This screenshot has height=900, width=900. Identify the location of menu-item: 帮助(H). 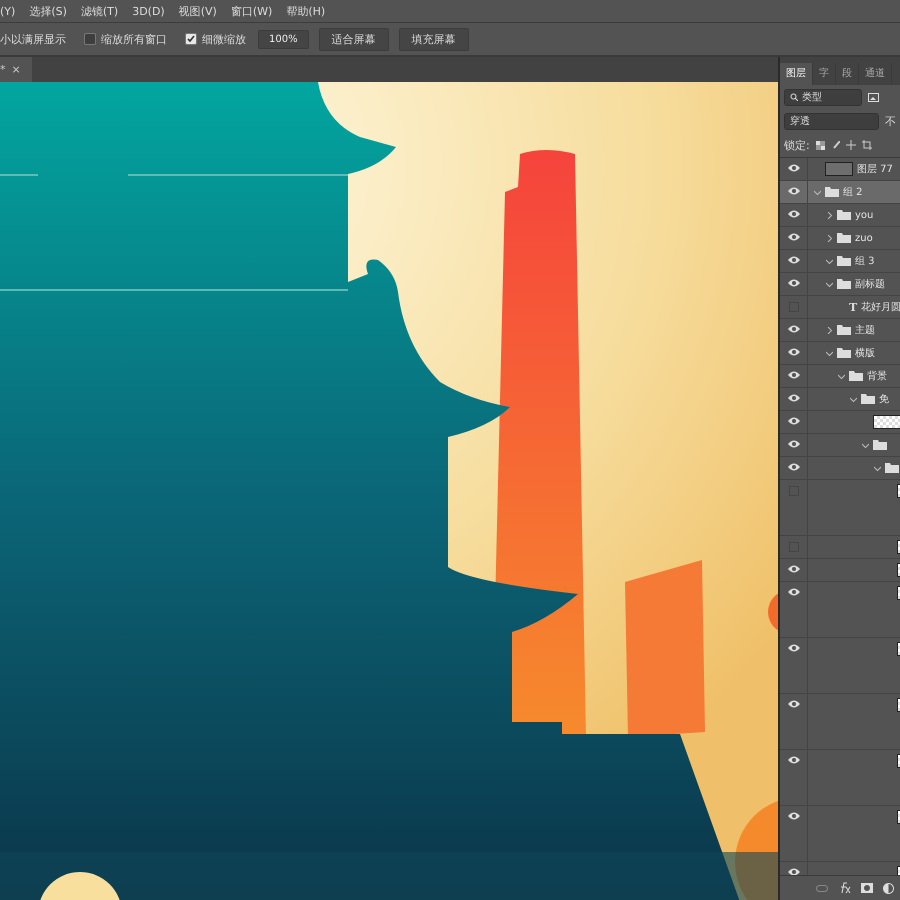
(306, 11).